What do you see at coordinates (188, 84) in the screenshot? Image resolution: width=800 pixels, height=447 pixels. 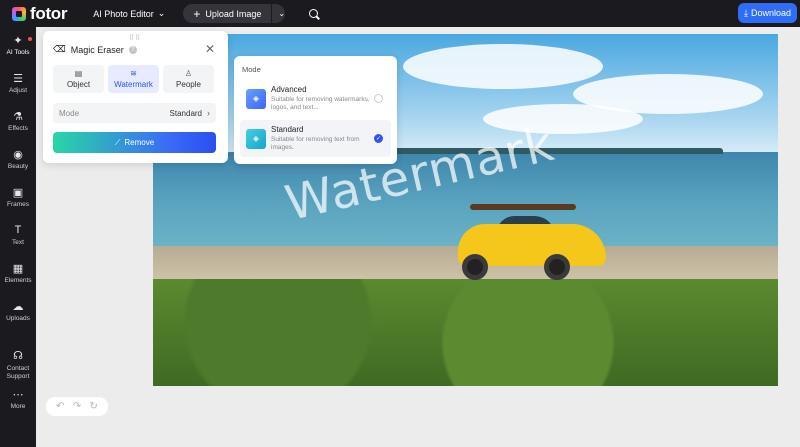 I see `tab-label: People` at bounding box center [188, 84].